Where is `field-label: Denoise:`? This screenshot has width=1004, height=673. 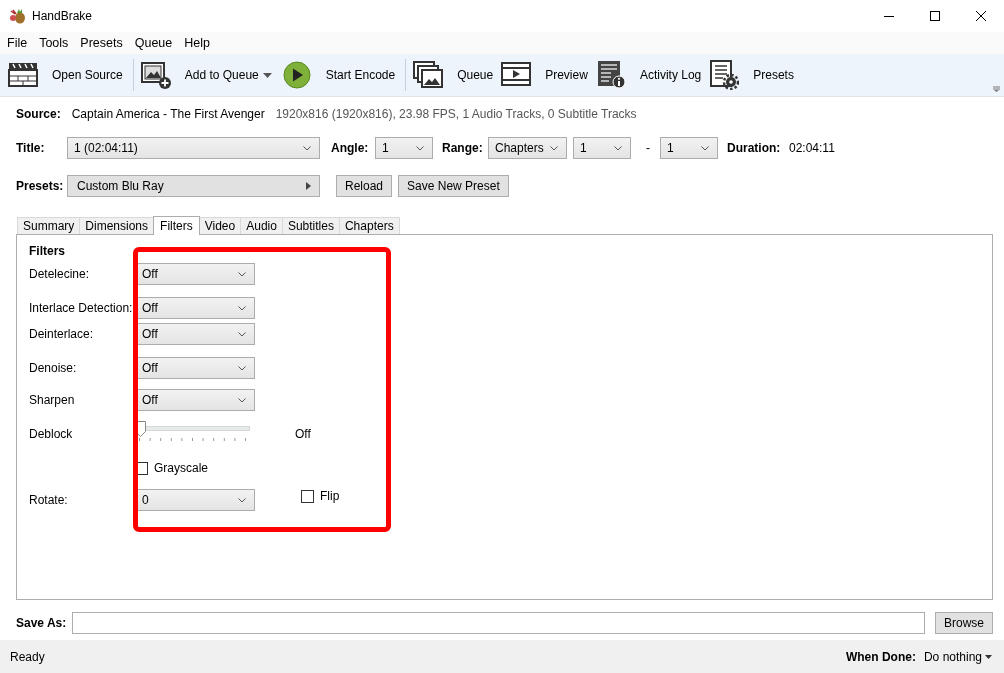 field-label: Denoise: is located at coordinates (53, 368).